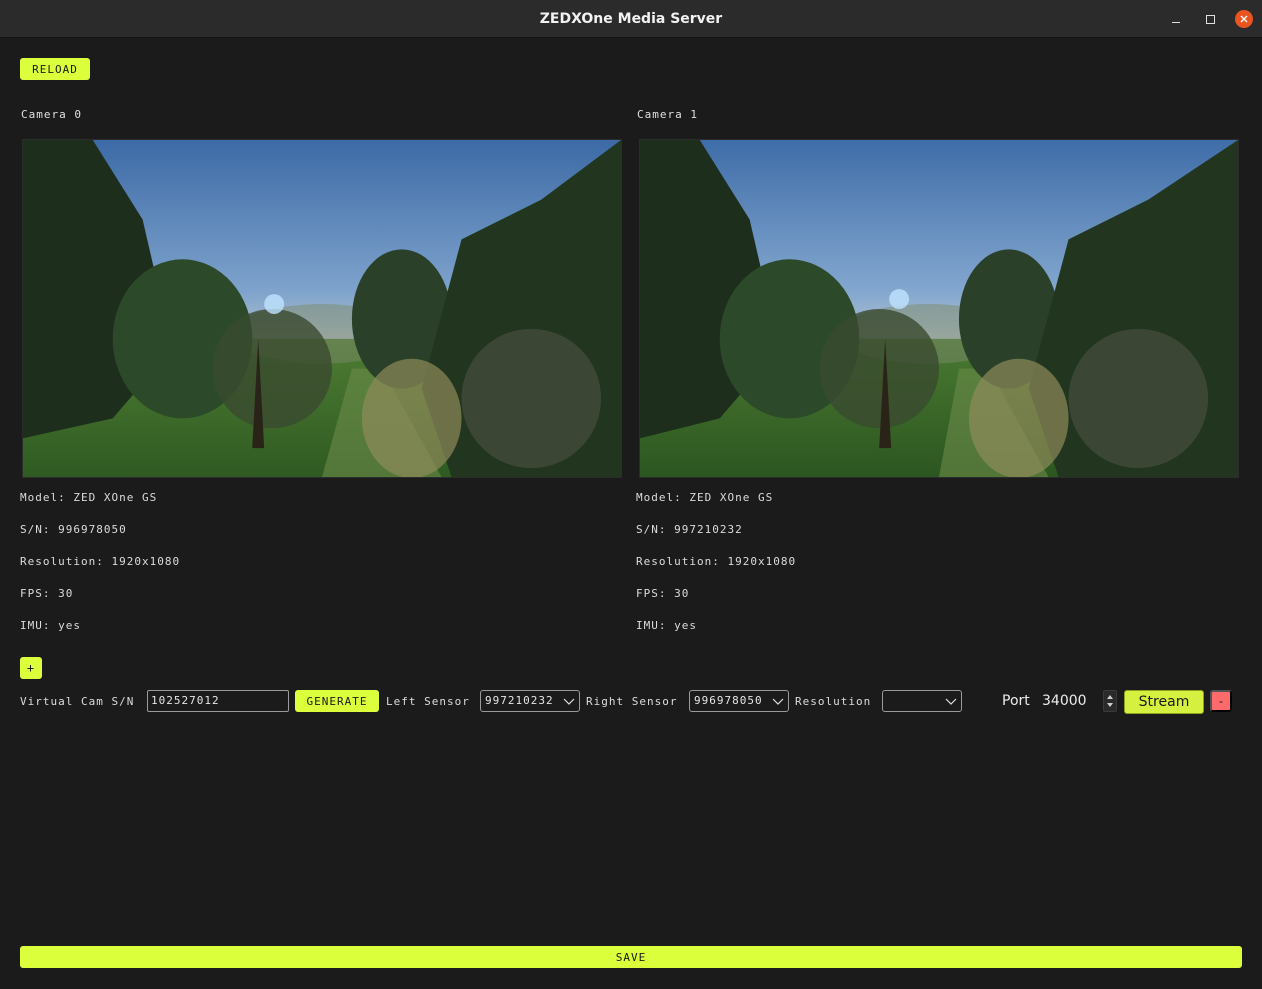  Describe the element at coordinates (667, 114) in the screenshot. I see `camera-1-label: Camera 1` at that location.